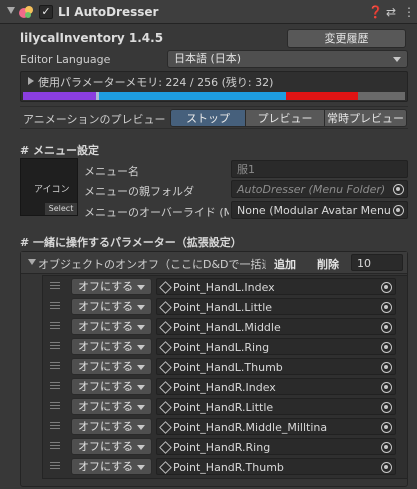 Image resolution: width=417 pixels, height=489 pixels. Describe the element at coordinates (276, 366) in the screenshot. I see `object-field: Point_HandL.Thumb` at that location.